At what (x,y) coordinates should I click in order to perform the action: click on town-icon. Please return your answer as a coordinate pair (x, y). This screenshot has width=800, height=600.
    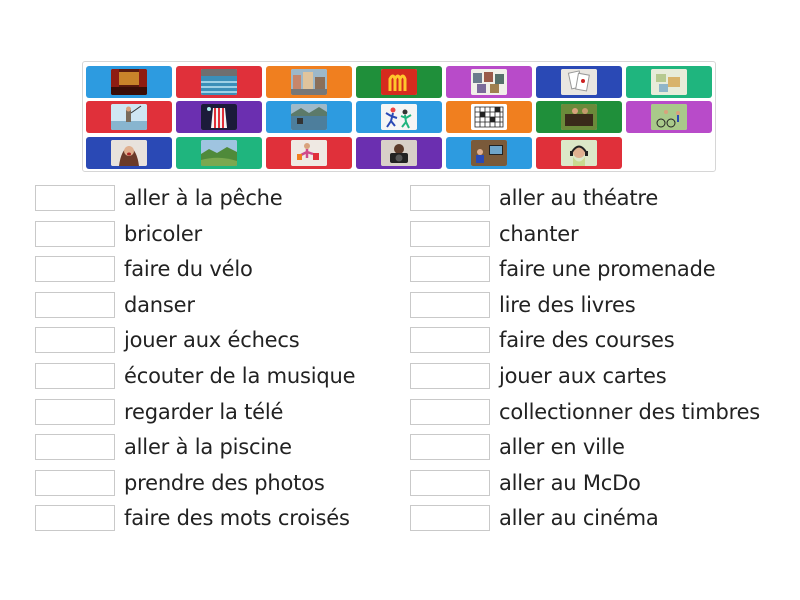
    Looking at the image, I should click on (309, 82).